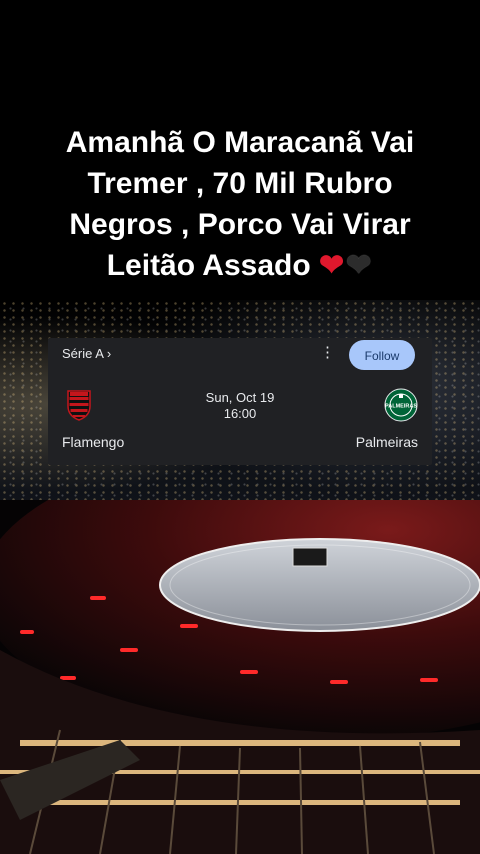  I want to click on caption-line-4: Leitão Assado ❤❤, so click(240, 265).